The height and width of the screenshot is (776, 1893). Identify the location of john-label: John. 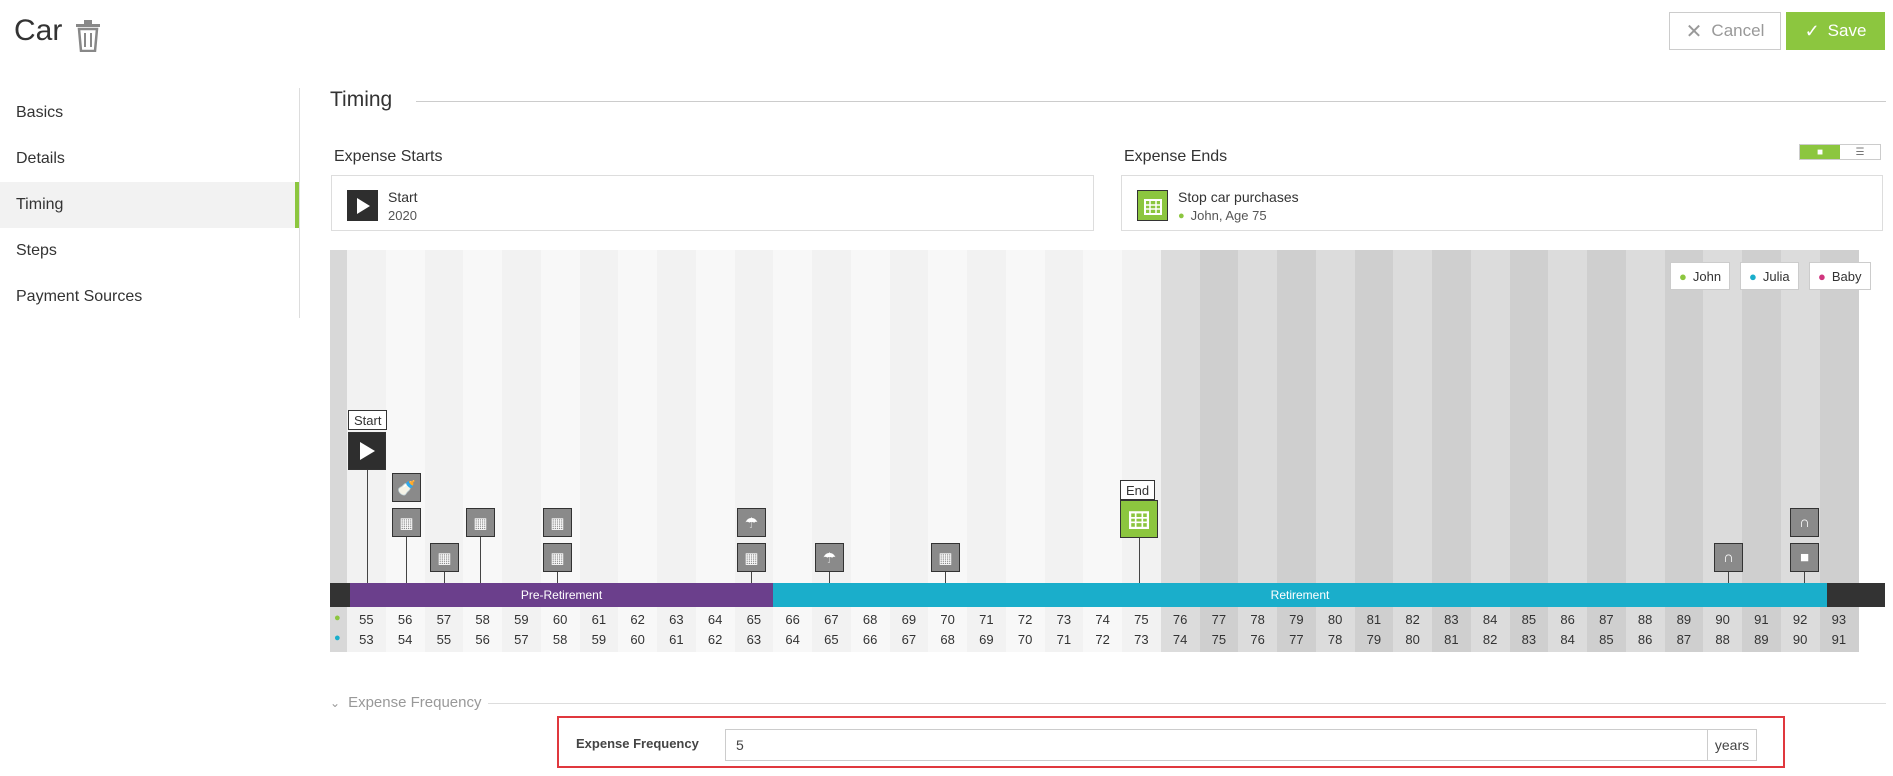
(1707, 276).